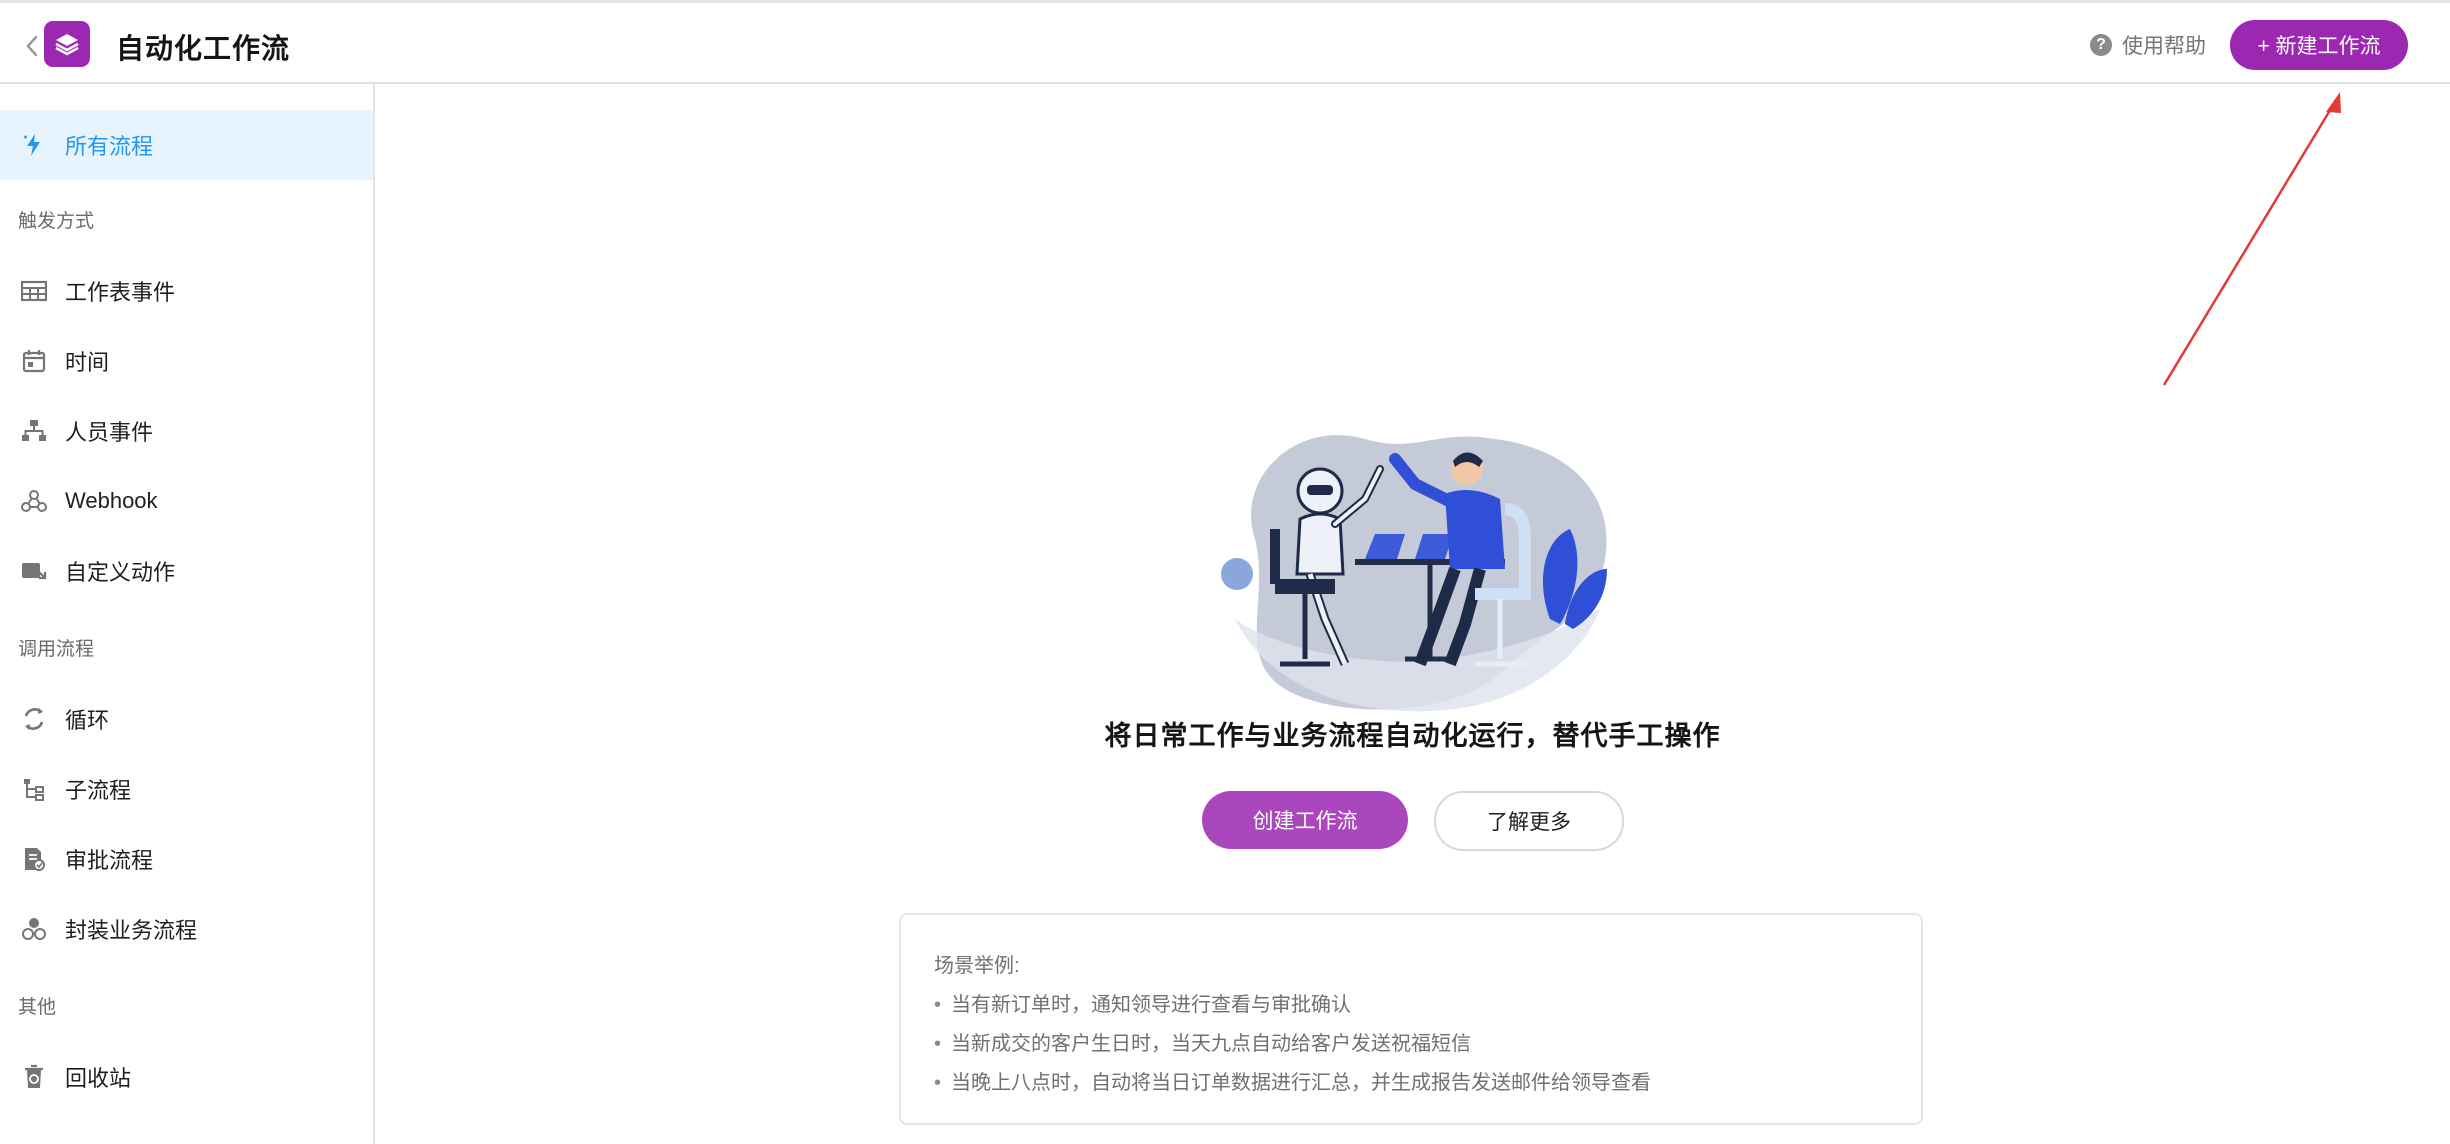 The width and height of the screenshot is (2450, 1144). Describe the element at coordinates (186, 1077) in the screenshot. I see `sidebar-item-recycle-bin: 回收站` at that location.